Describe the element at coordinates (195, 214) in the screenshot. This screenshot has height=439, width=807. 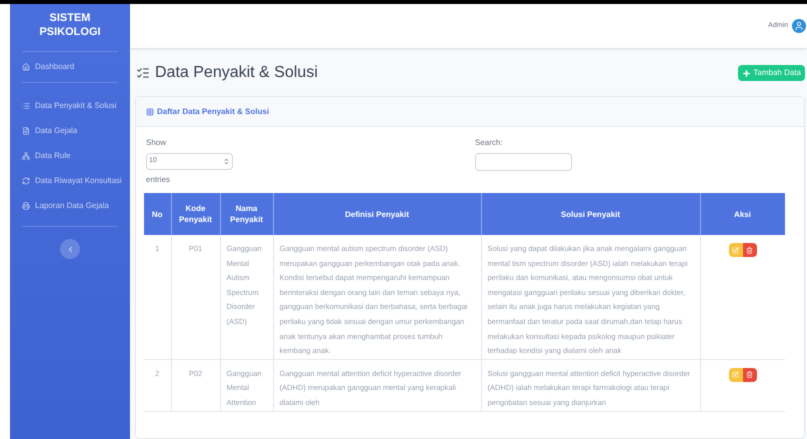
I see `column-header: Kode Penyakit` at that location.